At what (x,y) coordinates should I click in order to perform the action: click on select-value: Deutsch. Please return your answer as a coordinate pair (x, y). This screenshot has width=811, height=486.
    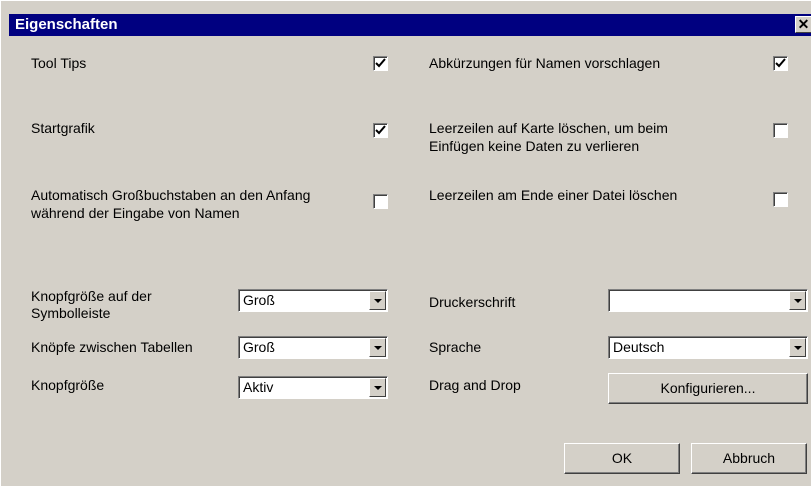
    Looking at the image, I should click on (639, 347).